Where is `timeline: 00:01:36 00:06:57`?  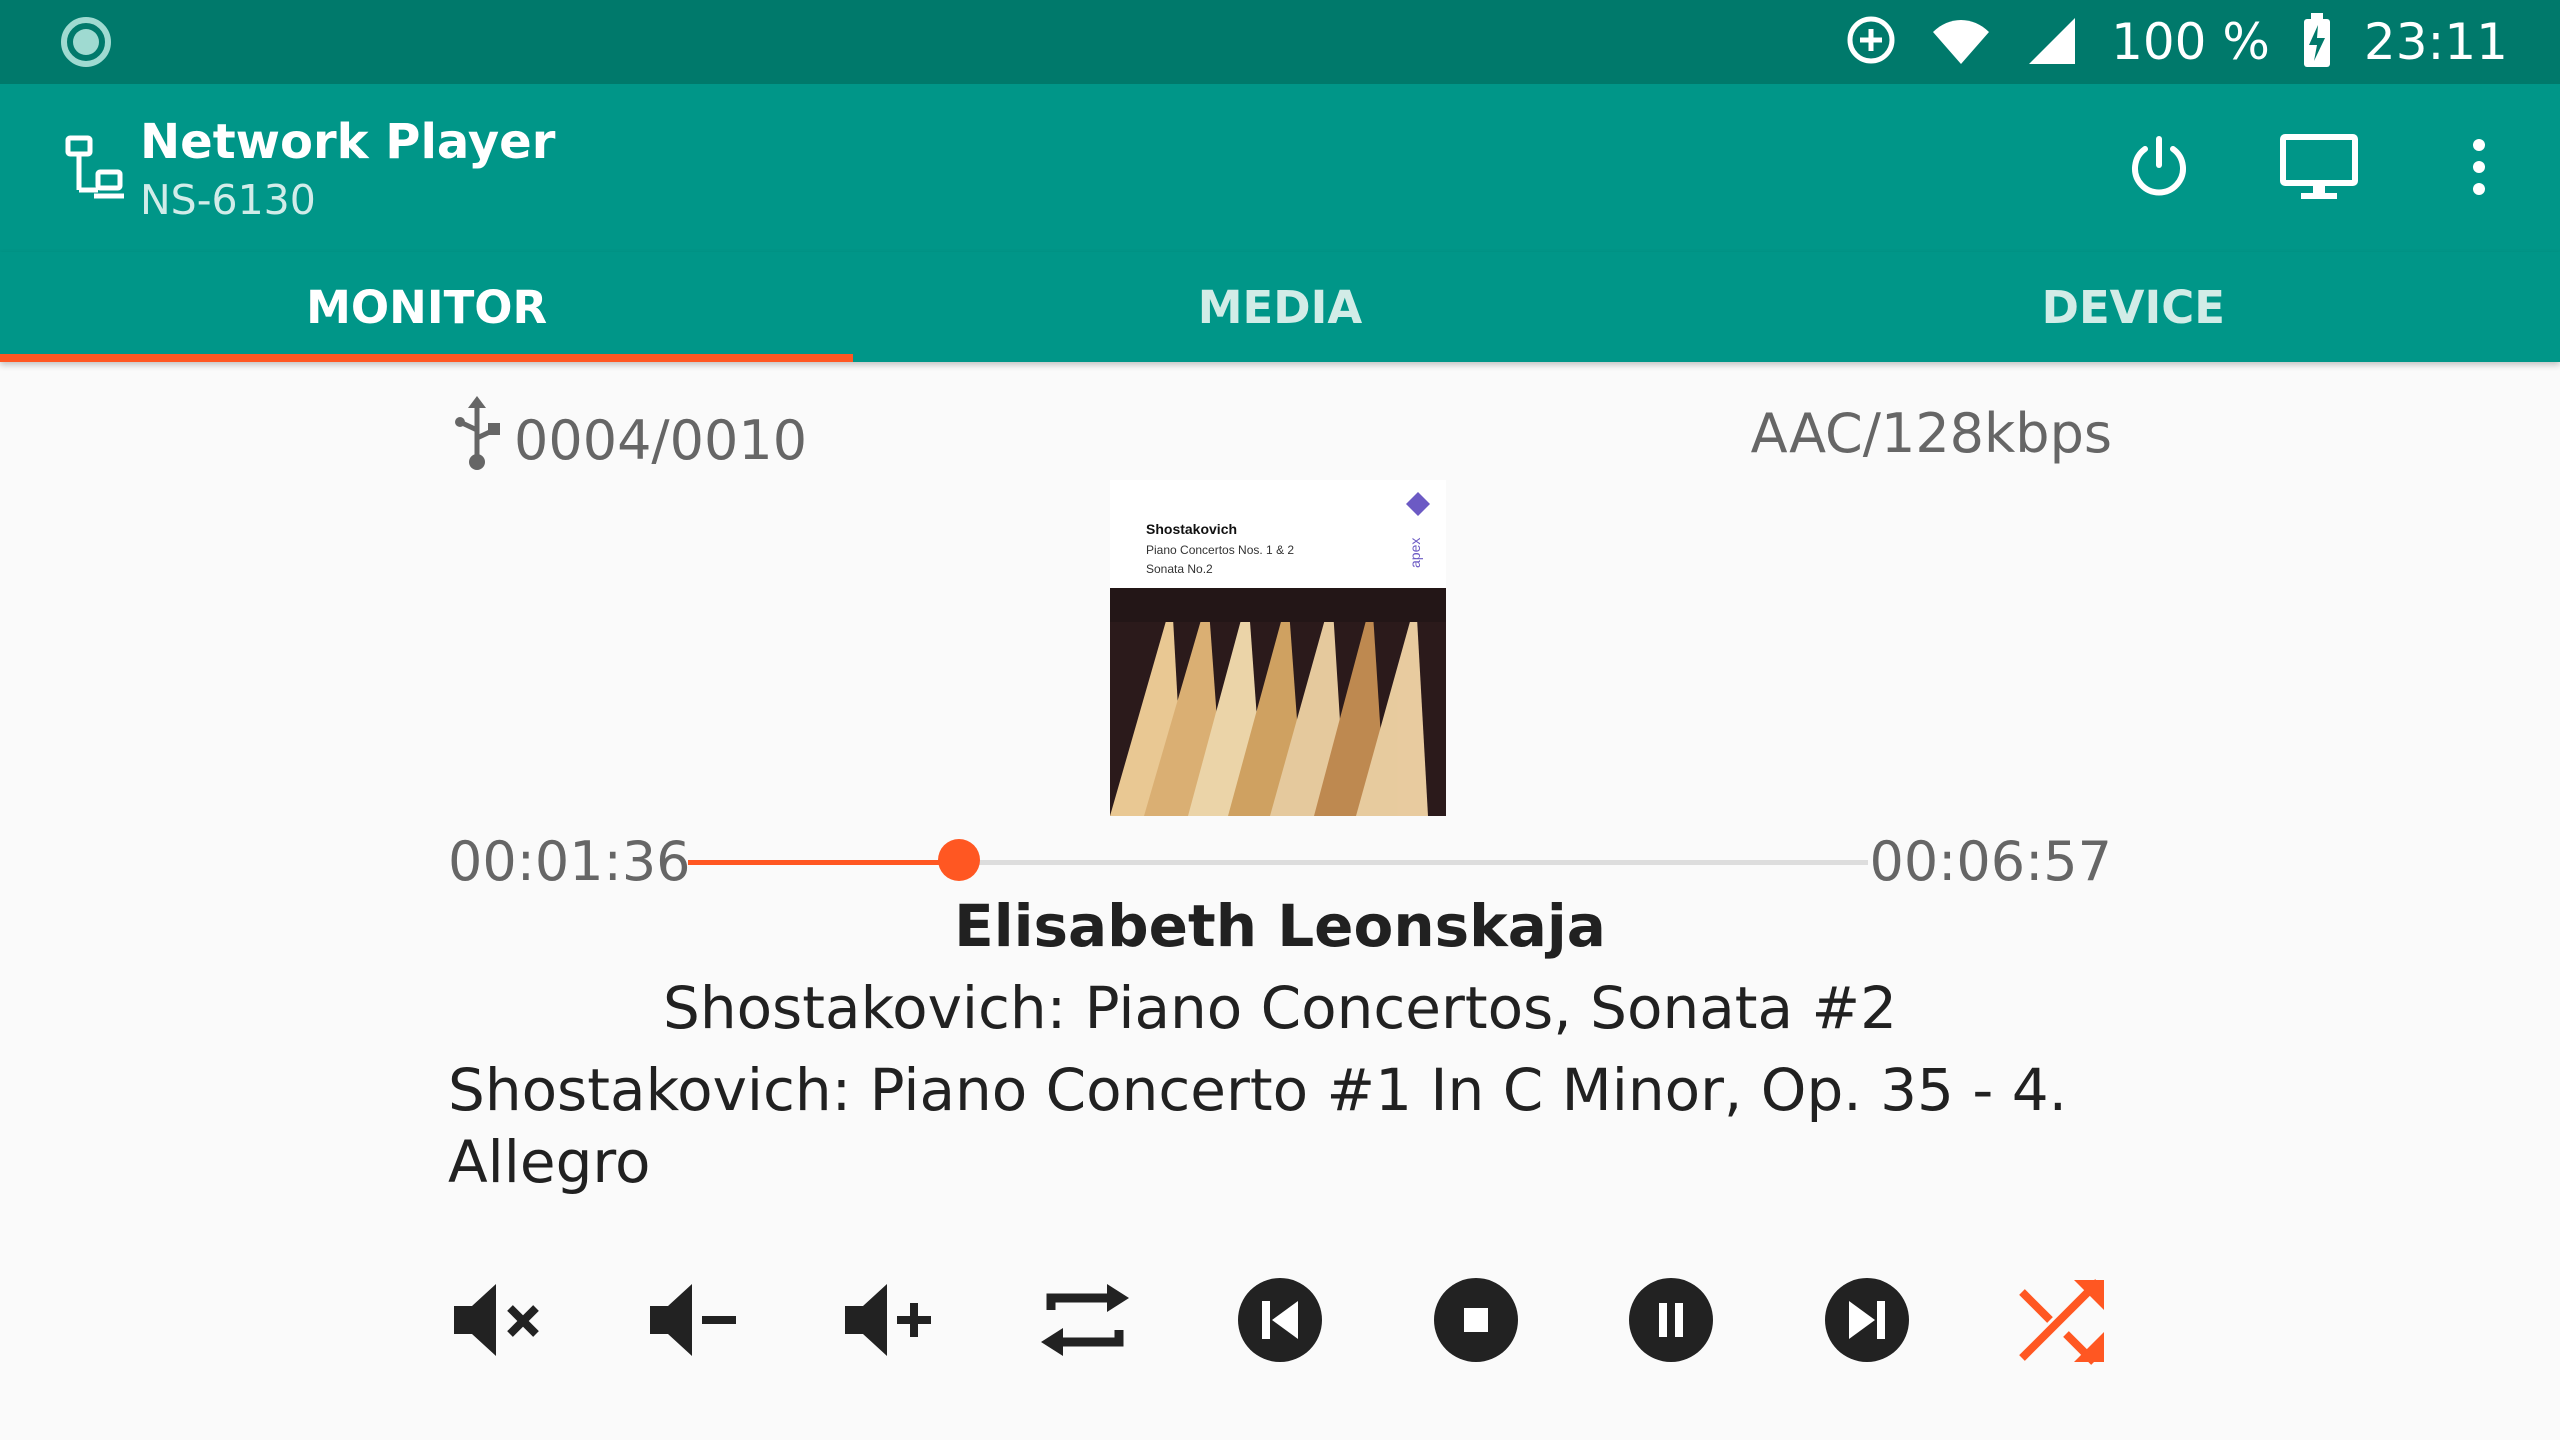
timeline: 00:01:36 00:06:57 is located at coordinates (1280, 862).